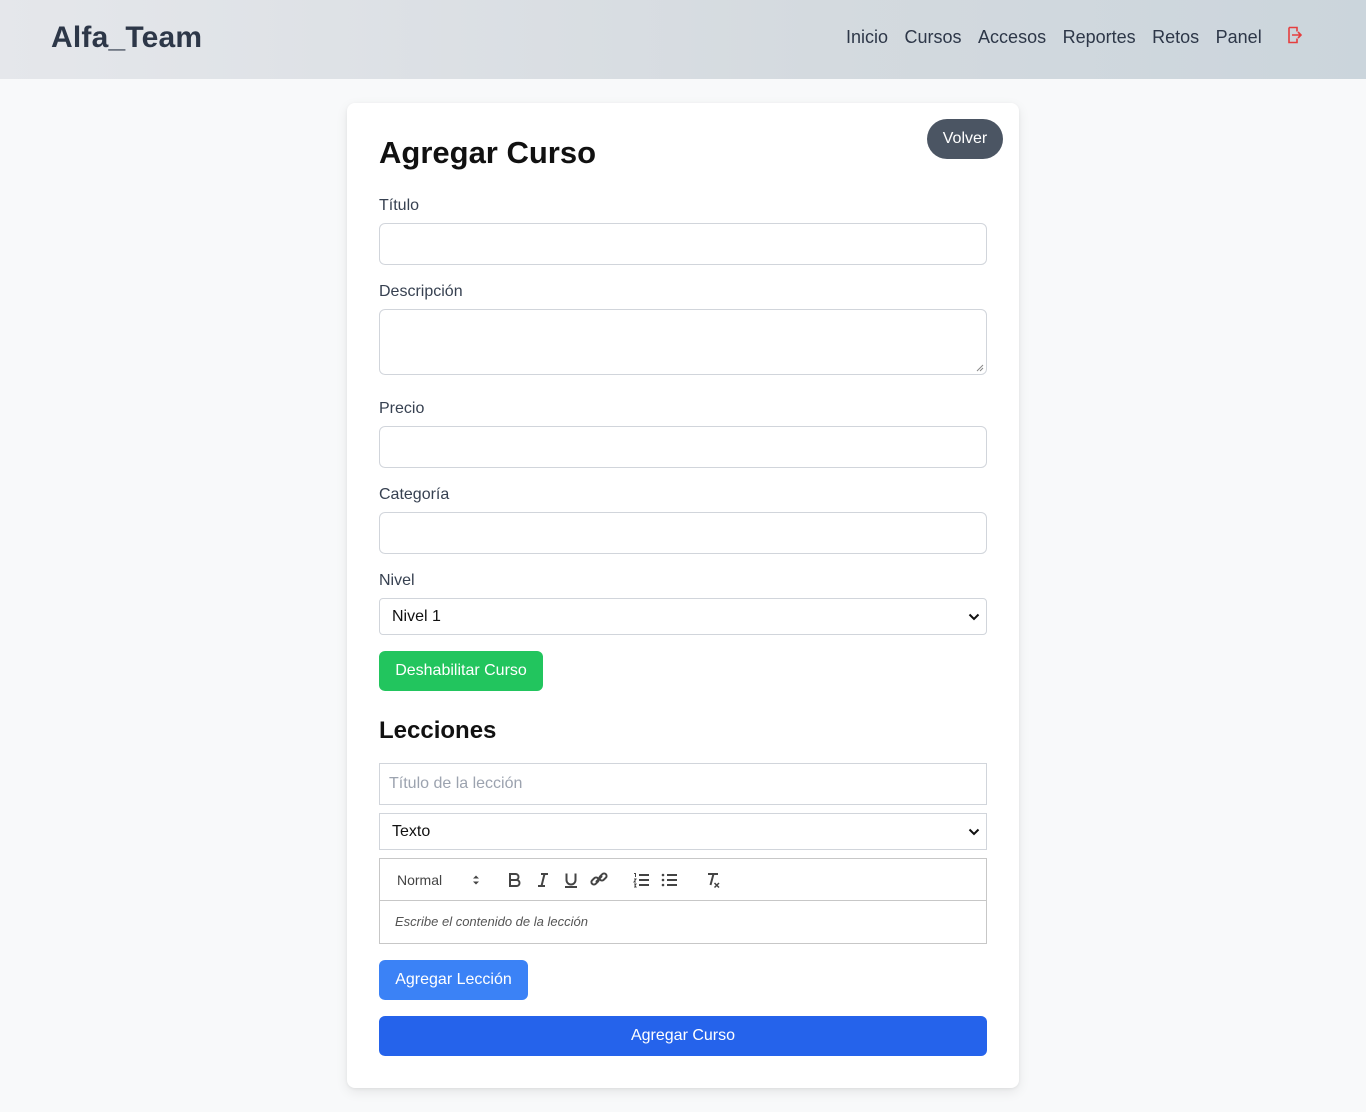 Image resolution: width=1366 pixels, height=1112 pixels. I want to click on nivel-selected-value: Nivel 1, so click(416, 616).